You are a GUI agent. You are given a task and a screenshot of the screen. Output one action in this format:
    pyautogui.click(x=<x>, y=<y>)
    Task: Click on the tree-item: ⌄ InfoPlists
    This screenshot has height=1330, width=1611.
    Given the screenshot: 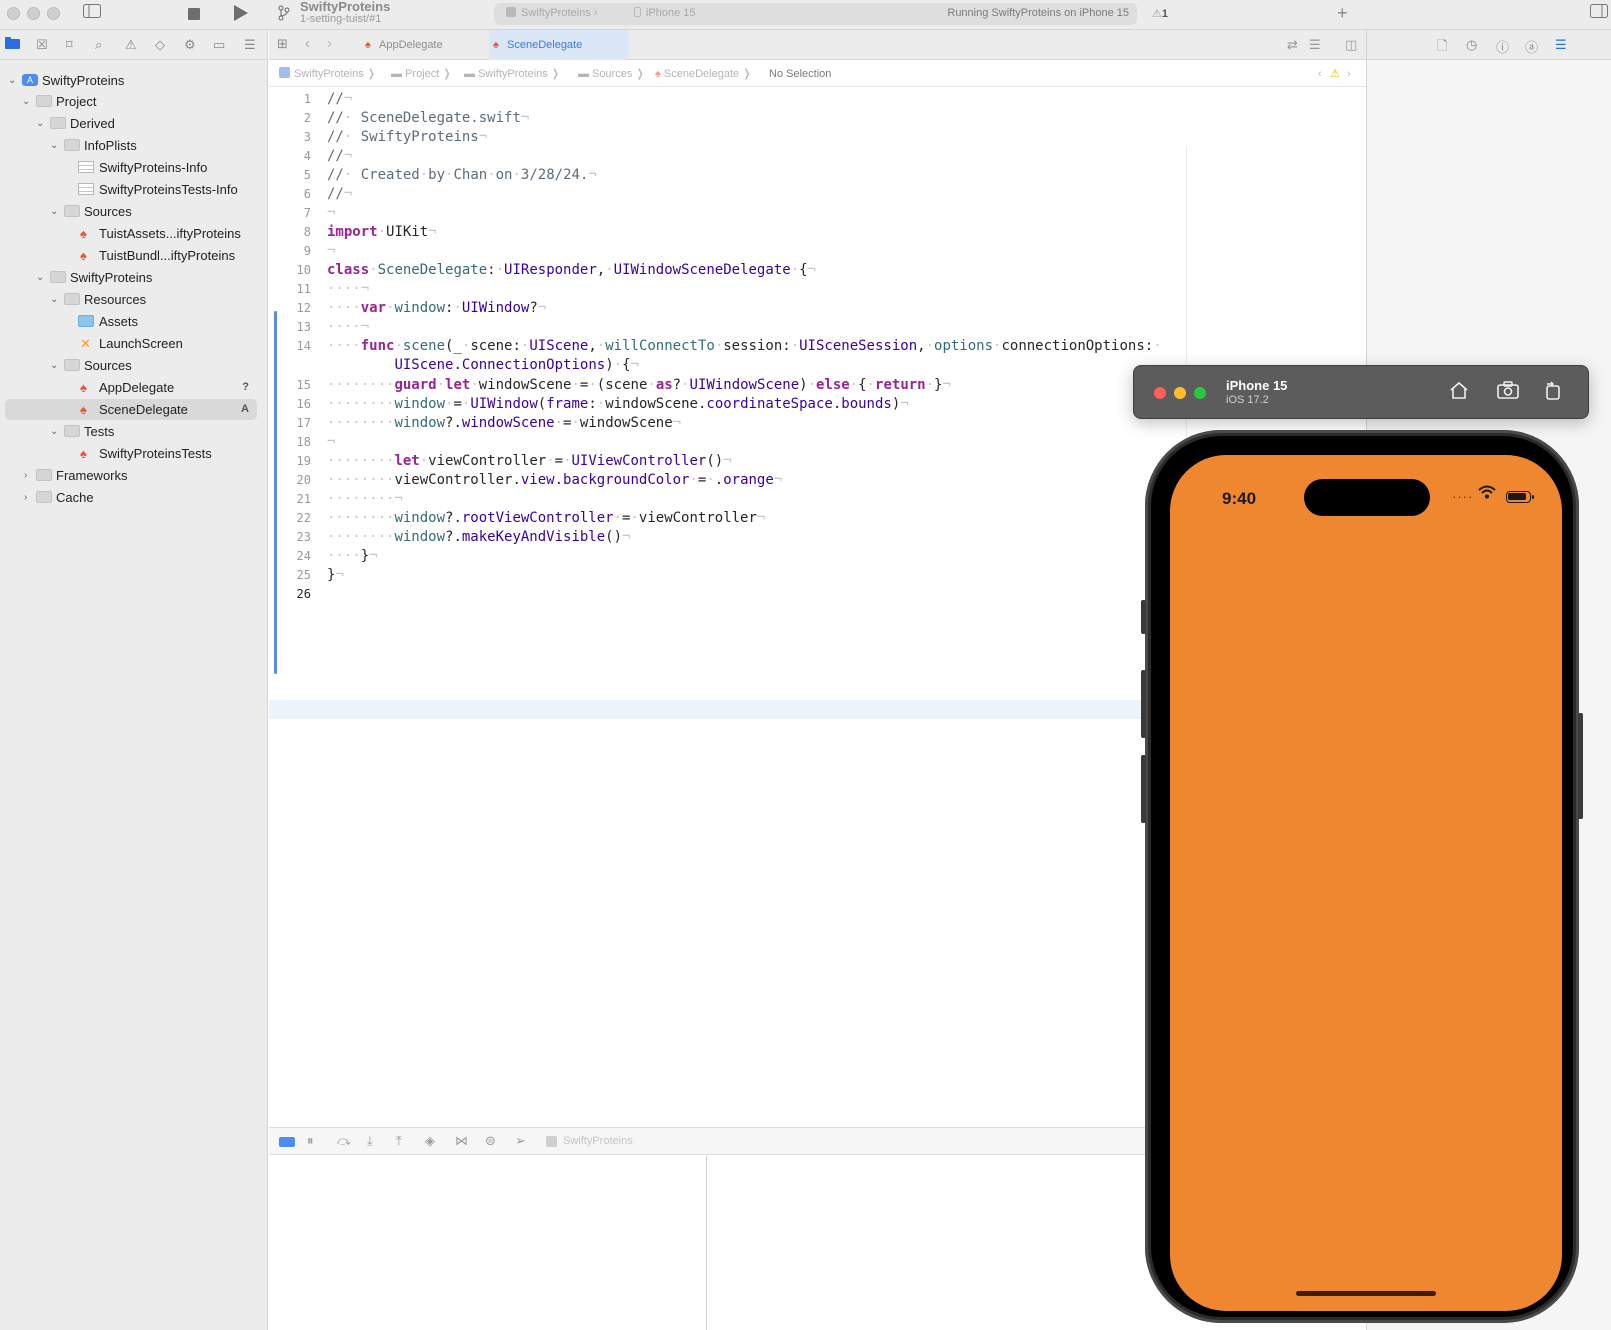 What is the action you would take?
    pyautogui.click(x=131, y=145)
    